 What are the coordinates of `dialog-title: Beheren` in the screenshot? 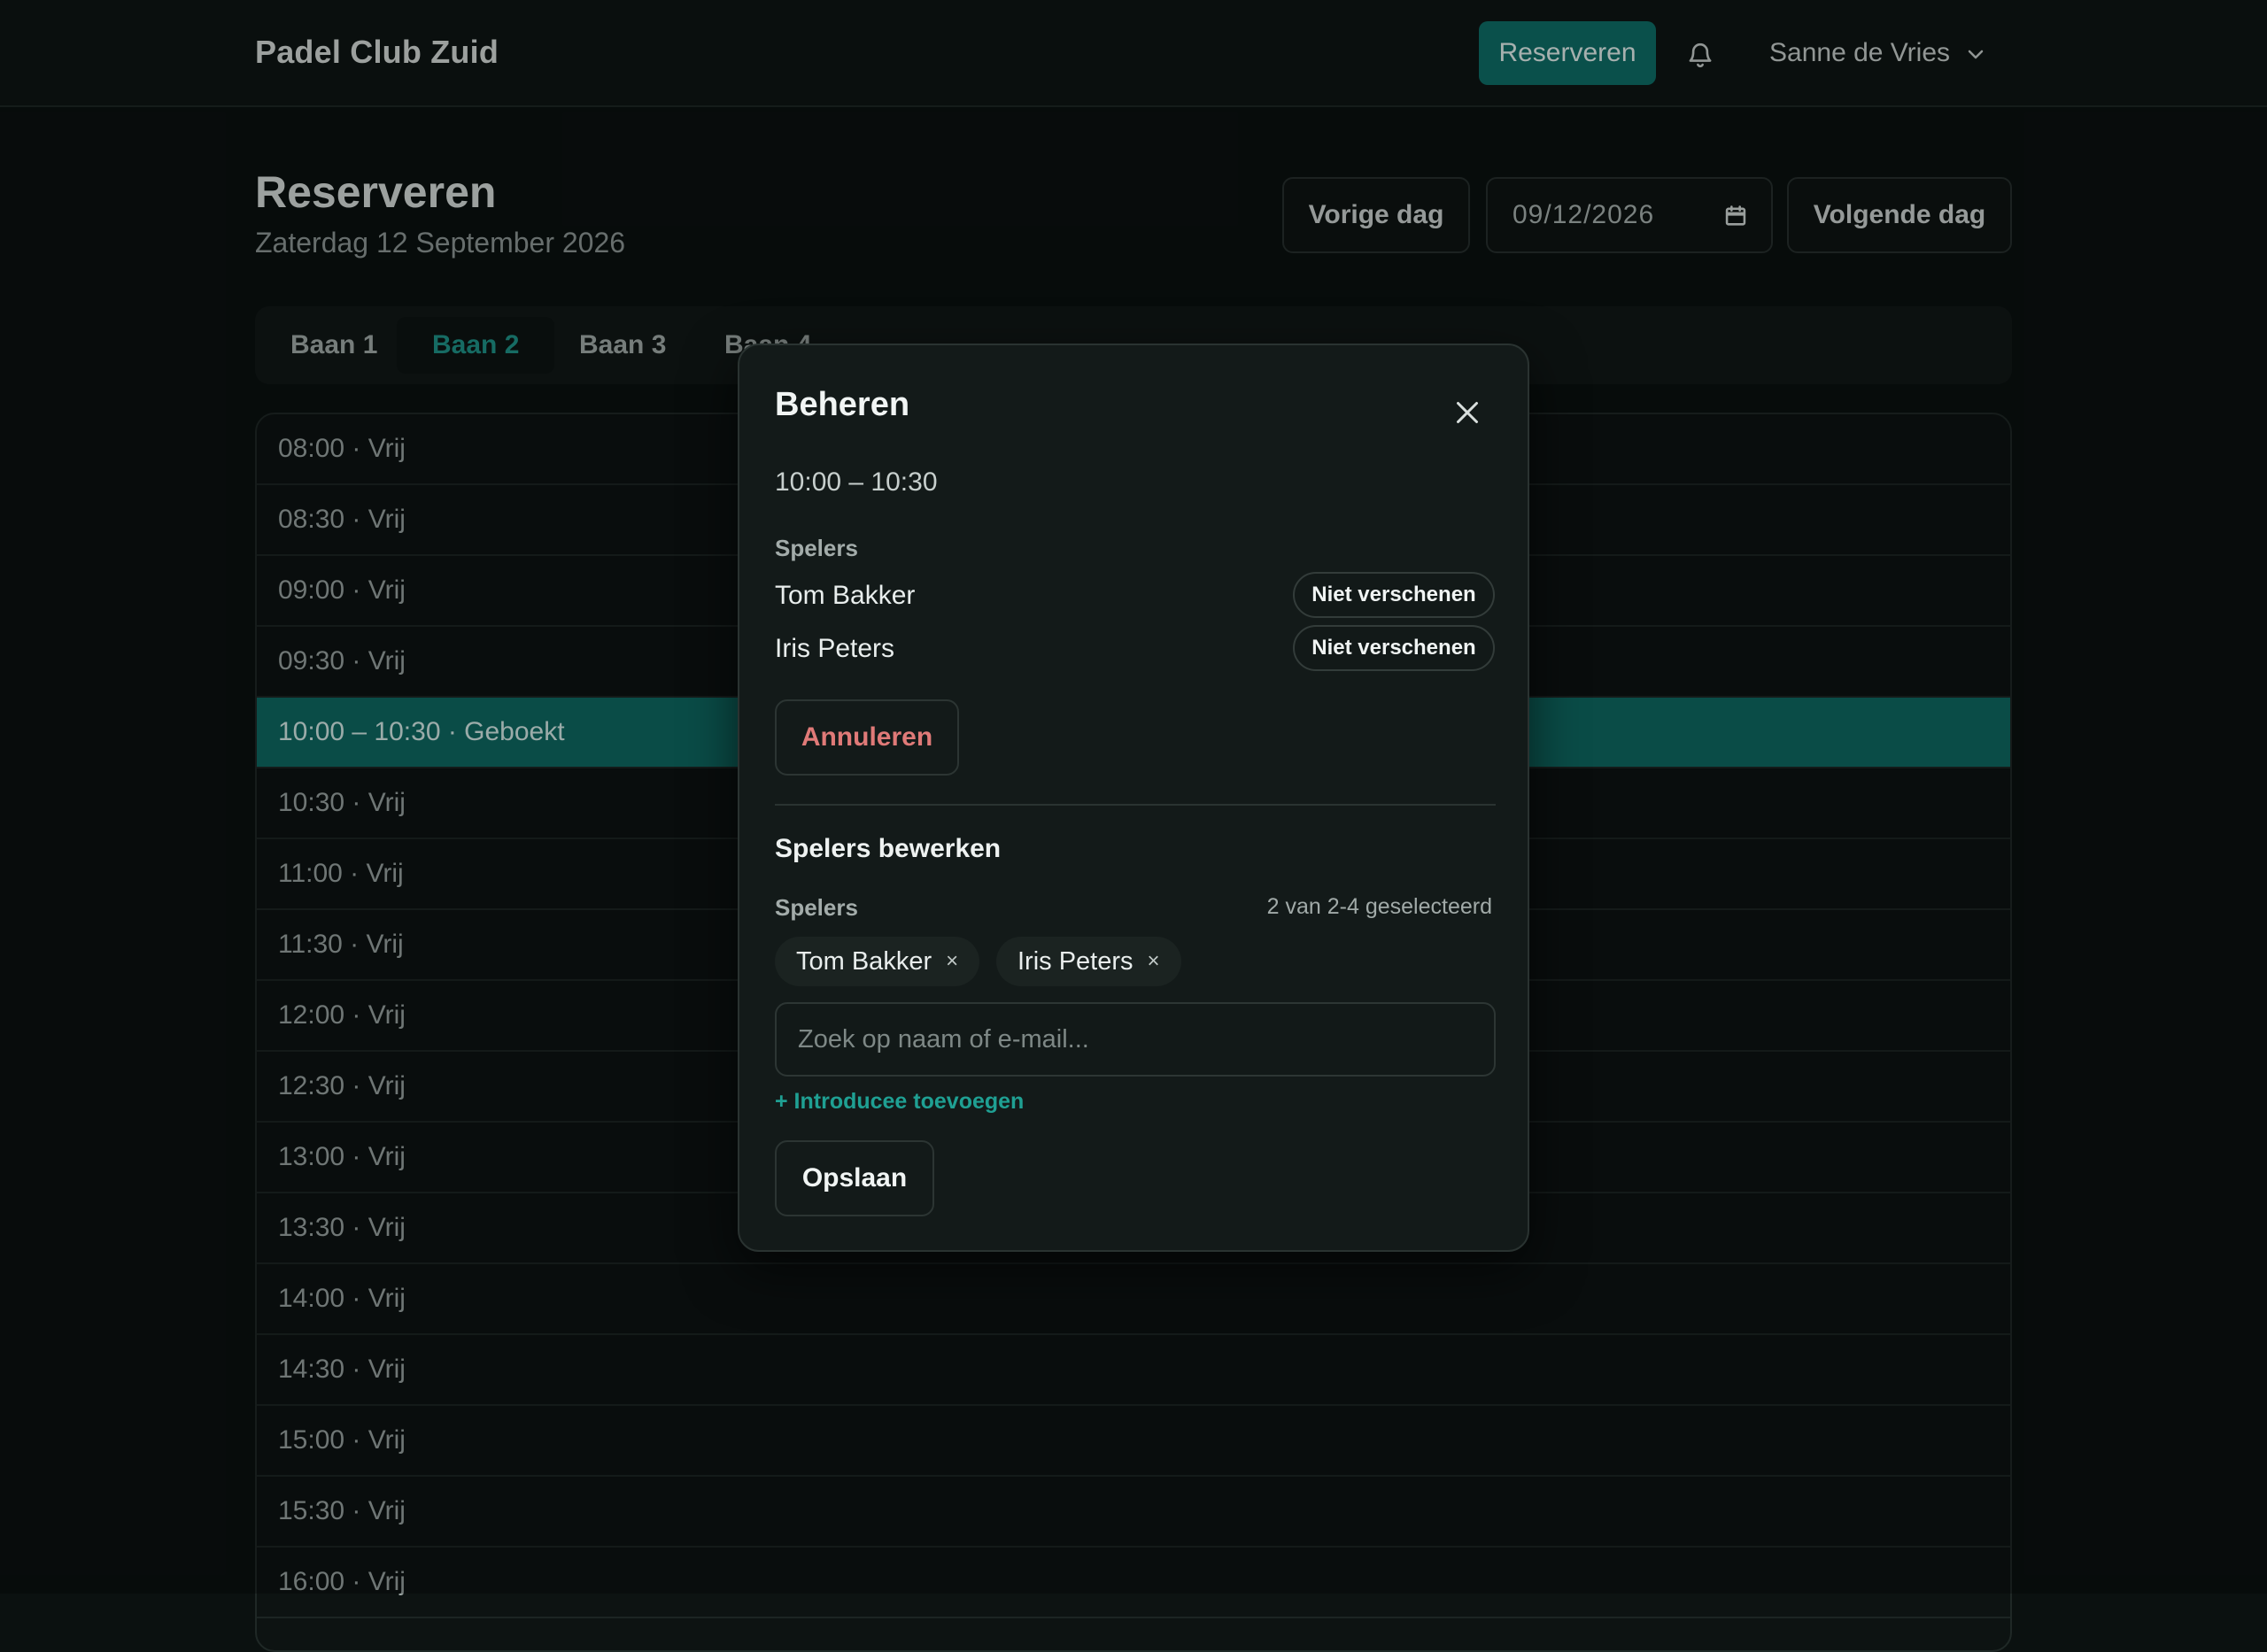 It's located at (842, 404).